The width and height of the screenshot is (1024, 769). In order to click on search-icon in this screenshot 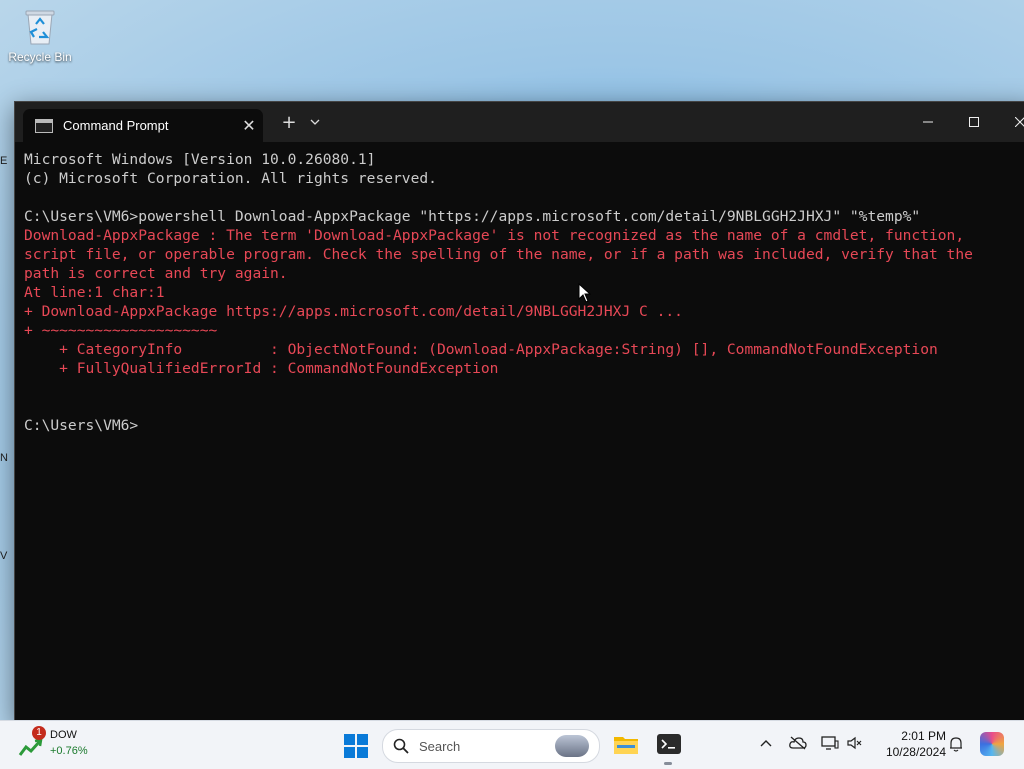, I will do `click(401, 746)`.